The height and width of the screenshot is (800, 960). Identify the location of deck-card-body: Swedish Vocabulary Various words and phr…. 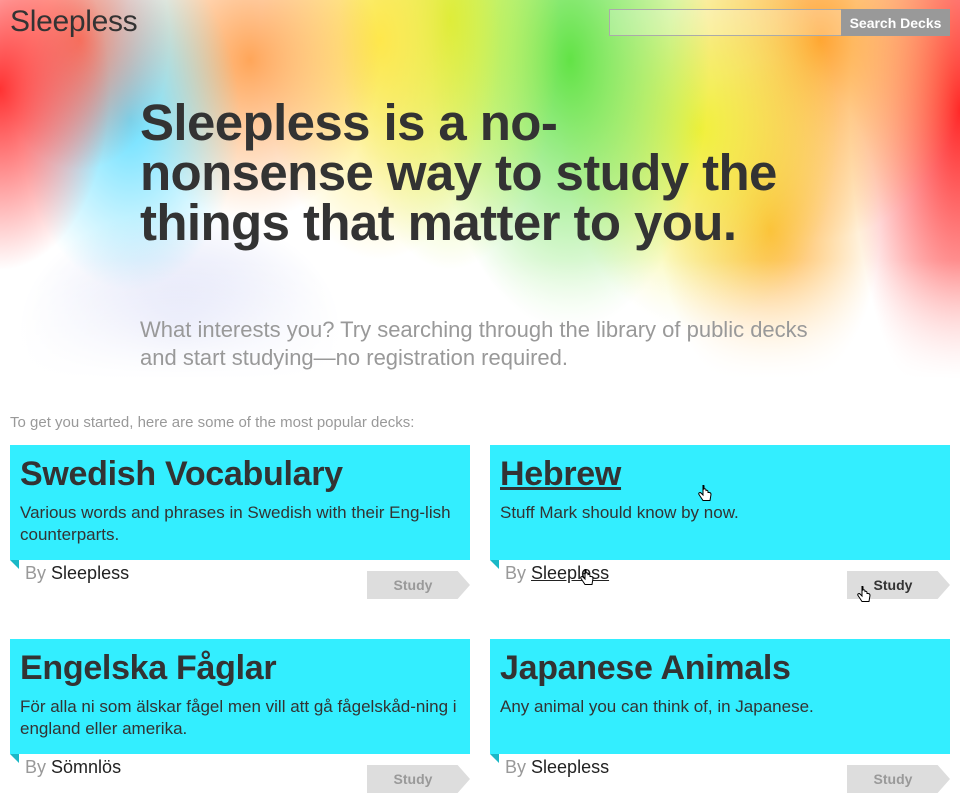
(240, 502).